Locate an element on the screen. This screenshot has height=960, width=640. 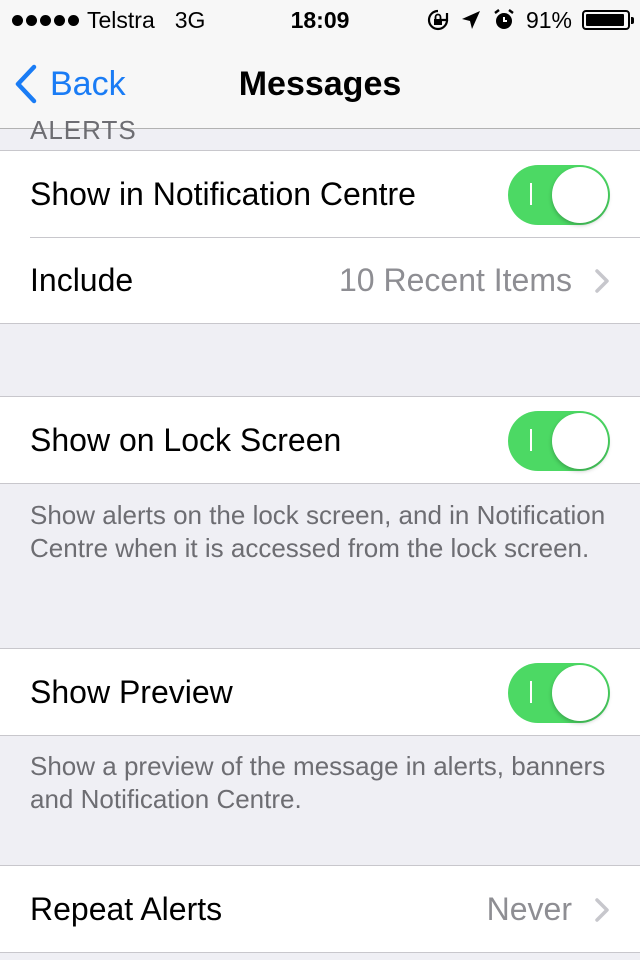
include-row: Include 10 Recent Items is located at coordinates (320, 280).